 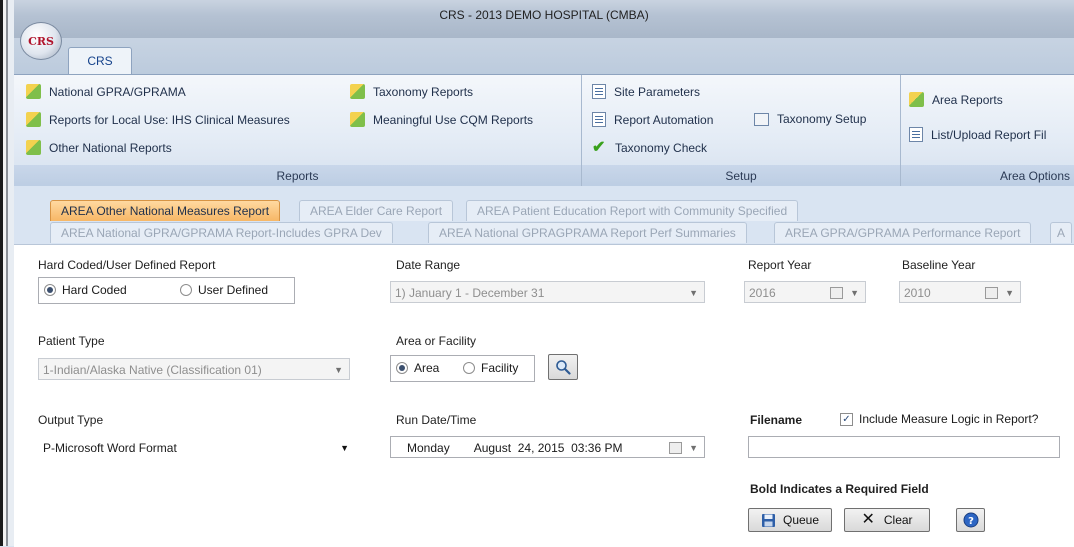 I want to click on baseline-year-value: 2010, so click(x=917, y=293).